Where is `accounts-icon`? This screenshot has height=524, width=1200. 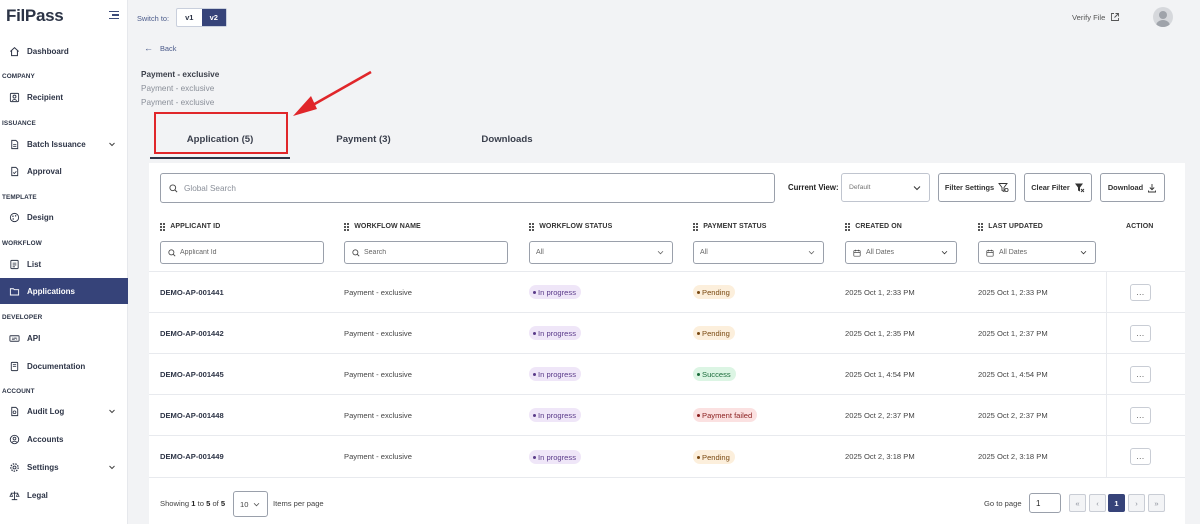 accounts-icon is located at coordinates (14, 439).